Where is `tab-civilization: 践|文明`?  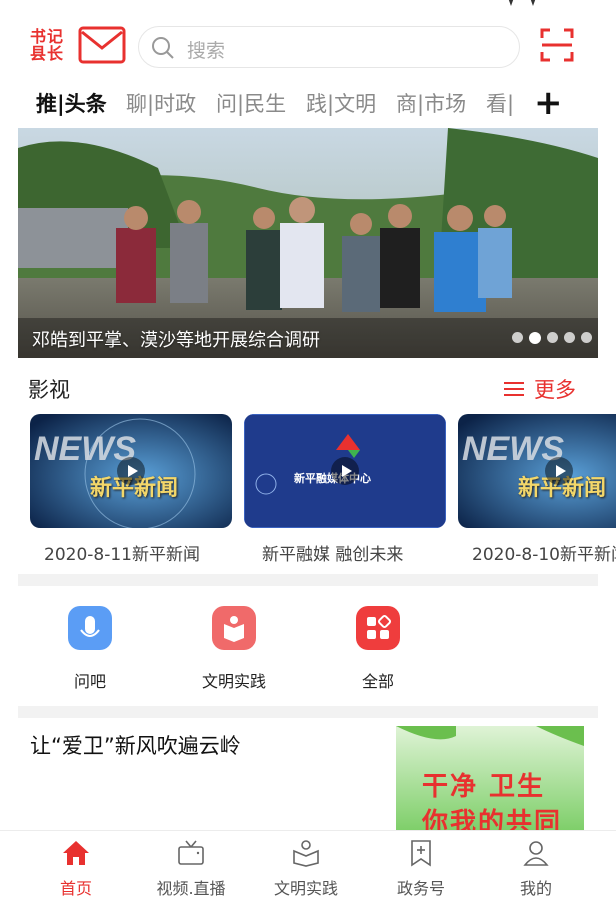 tab-civilization: 践|文明 is located at coordinates (341, 103).